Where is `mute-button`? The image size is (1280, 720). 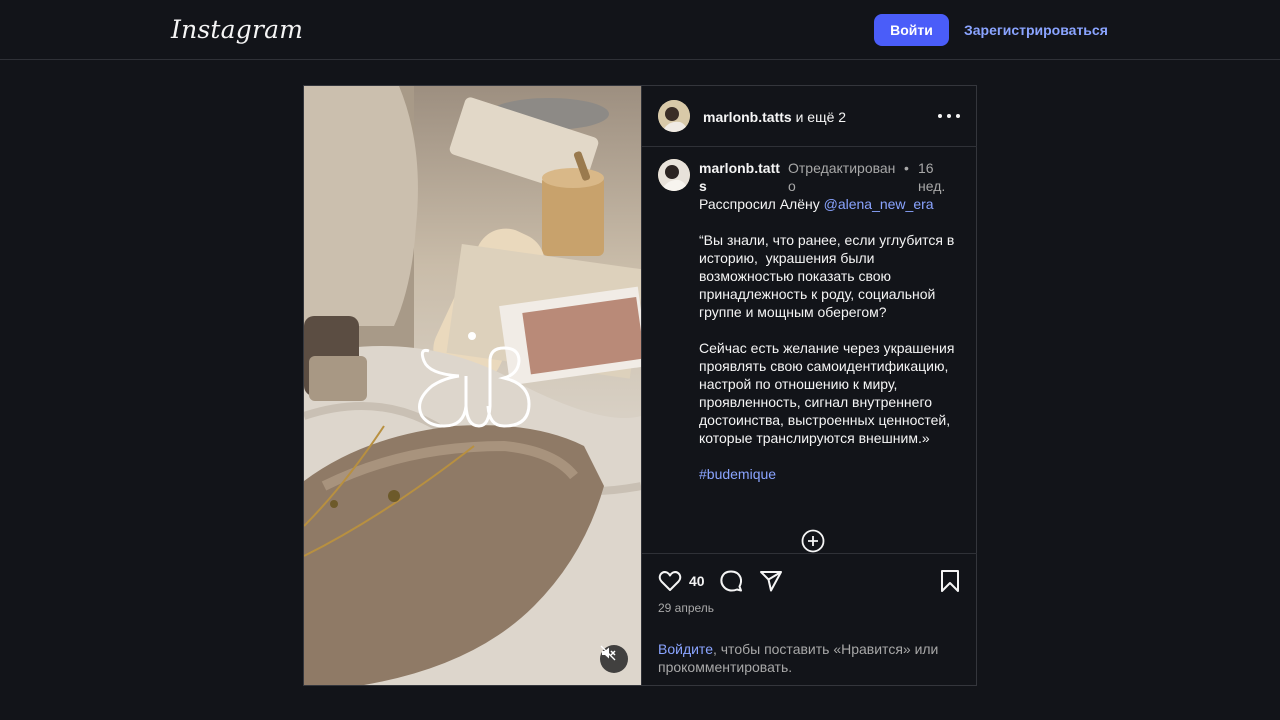 mute-button is located at coordinates (614, 659).